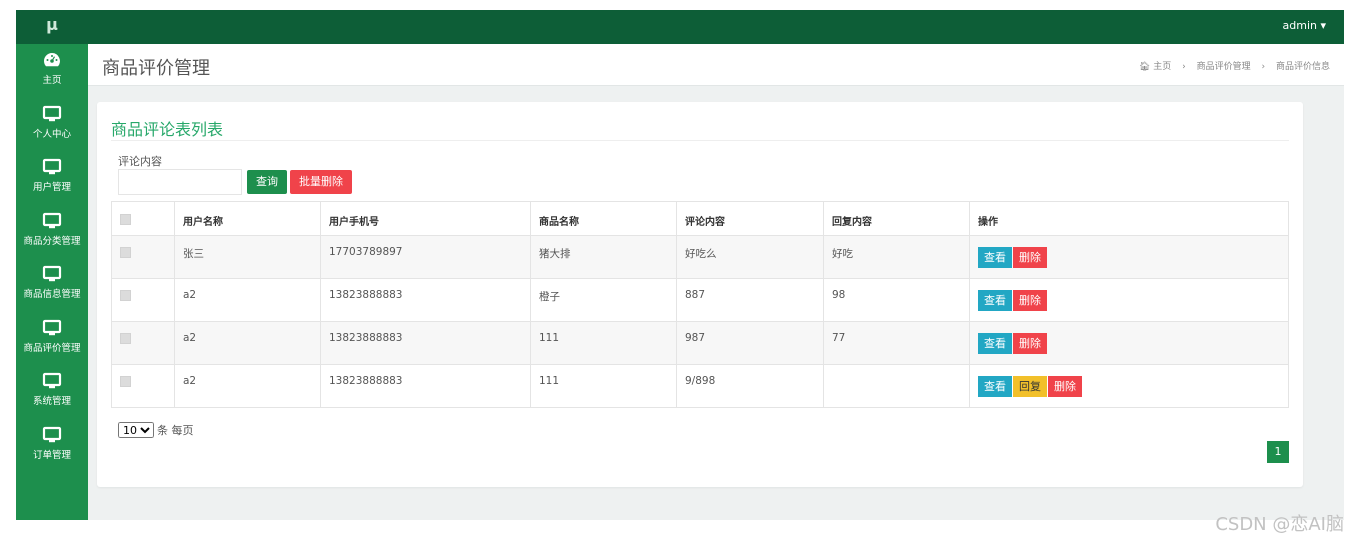 This screenshot has height=544, width=1350. What do you see at coordinates (716, 27) in the screenshot?
I see `top-bar: admin ▾` at bounding box center [716, 27].